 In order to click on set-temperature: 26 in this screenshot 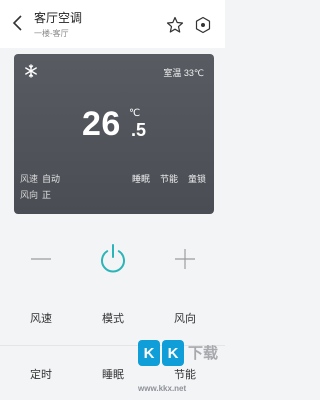, I will do `click(101, 124)`.